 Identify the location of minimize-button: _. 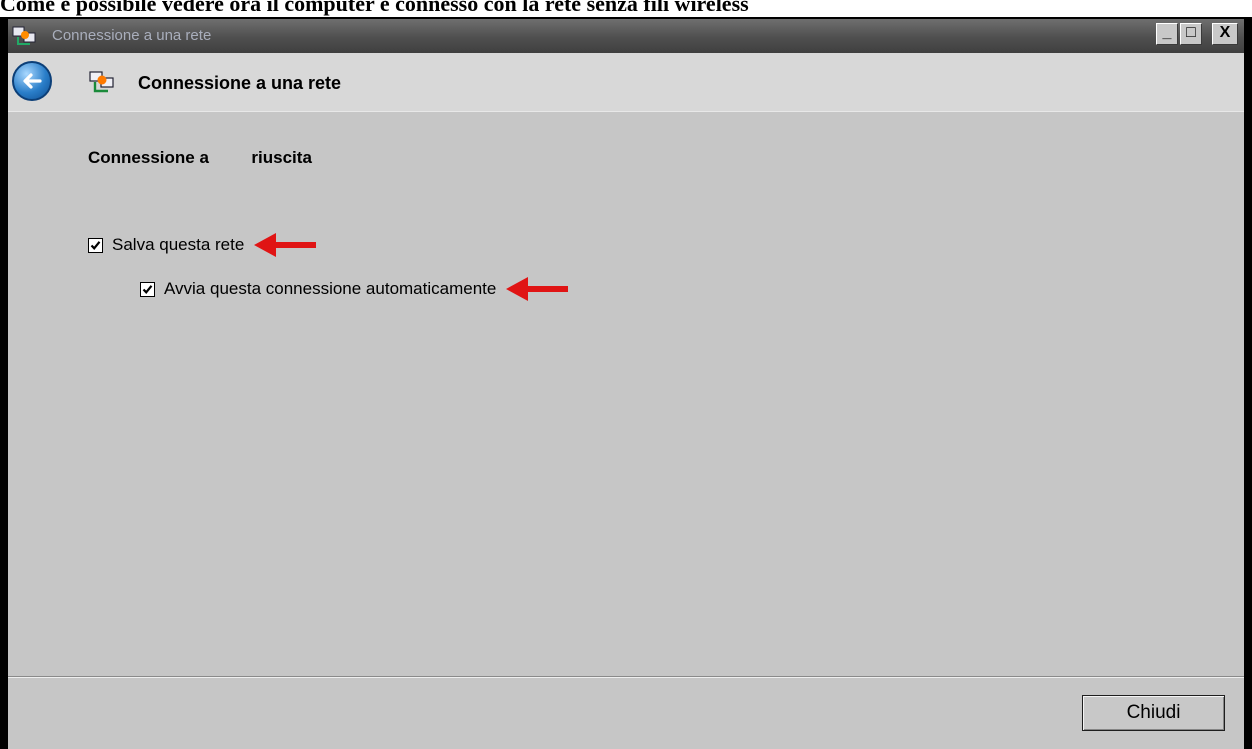
(1167, 34).